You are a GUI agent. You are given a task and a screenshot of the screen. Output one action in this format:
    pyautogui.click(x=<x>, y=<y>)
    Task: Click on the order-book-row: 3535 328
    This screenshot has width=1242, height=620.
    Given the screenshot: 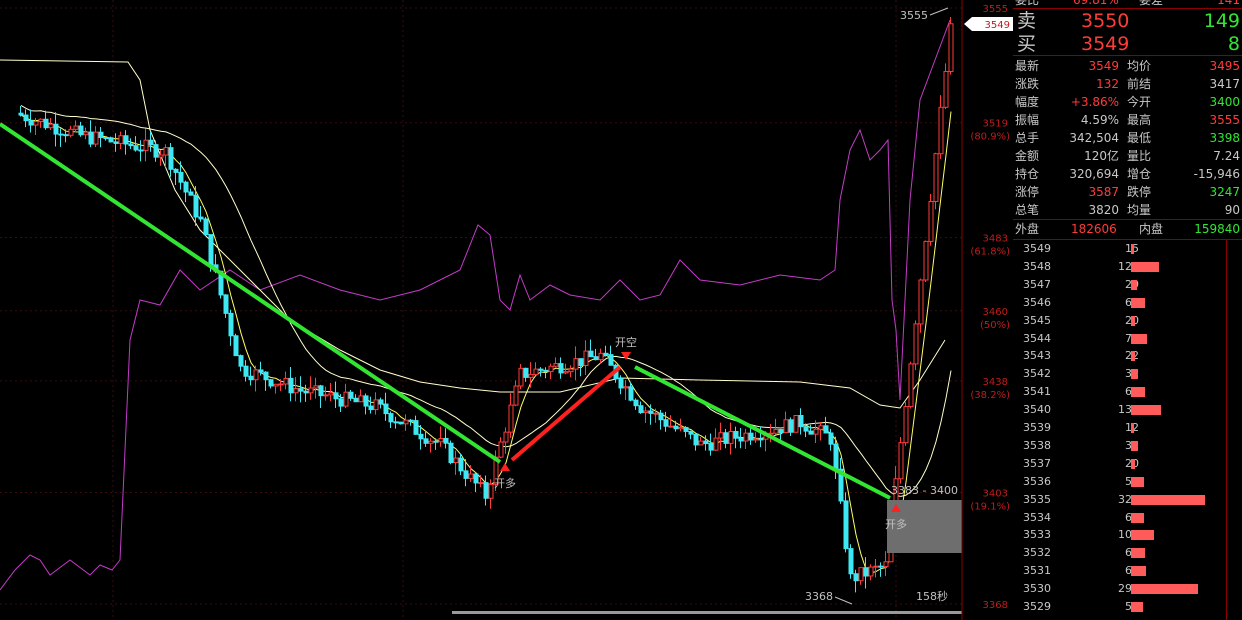 What is the action you would take?
    pyautogui.click(x=1127, y=500)
    